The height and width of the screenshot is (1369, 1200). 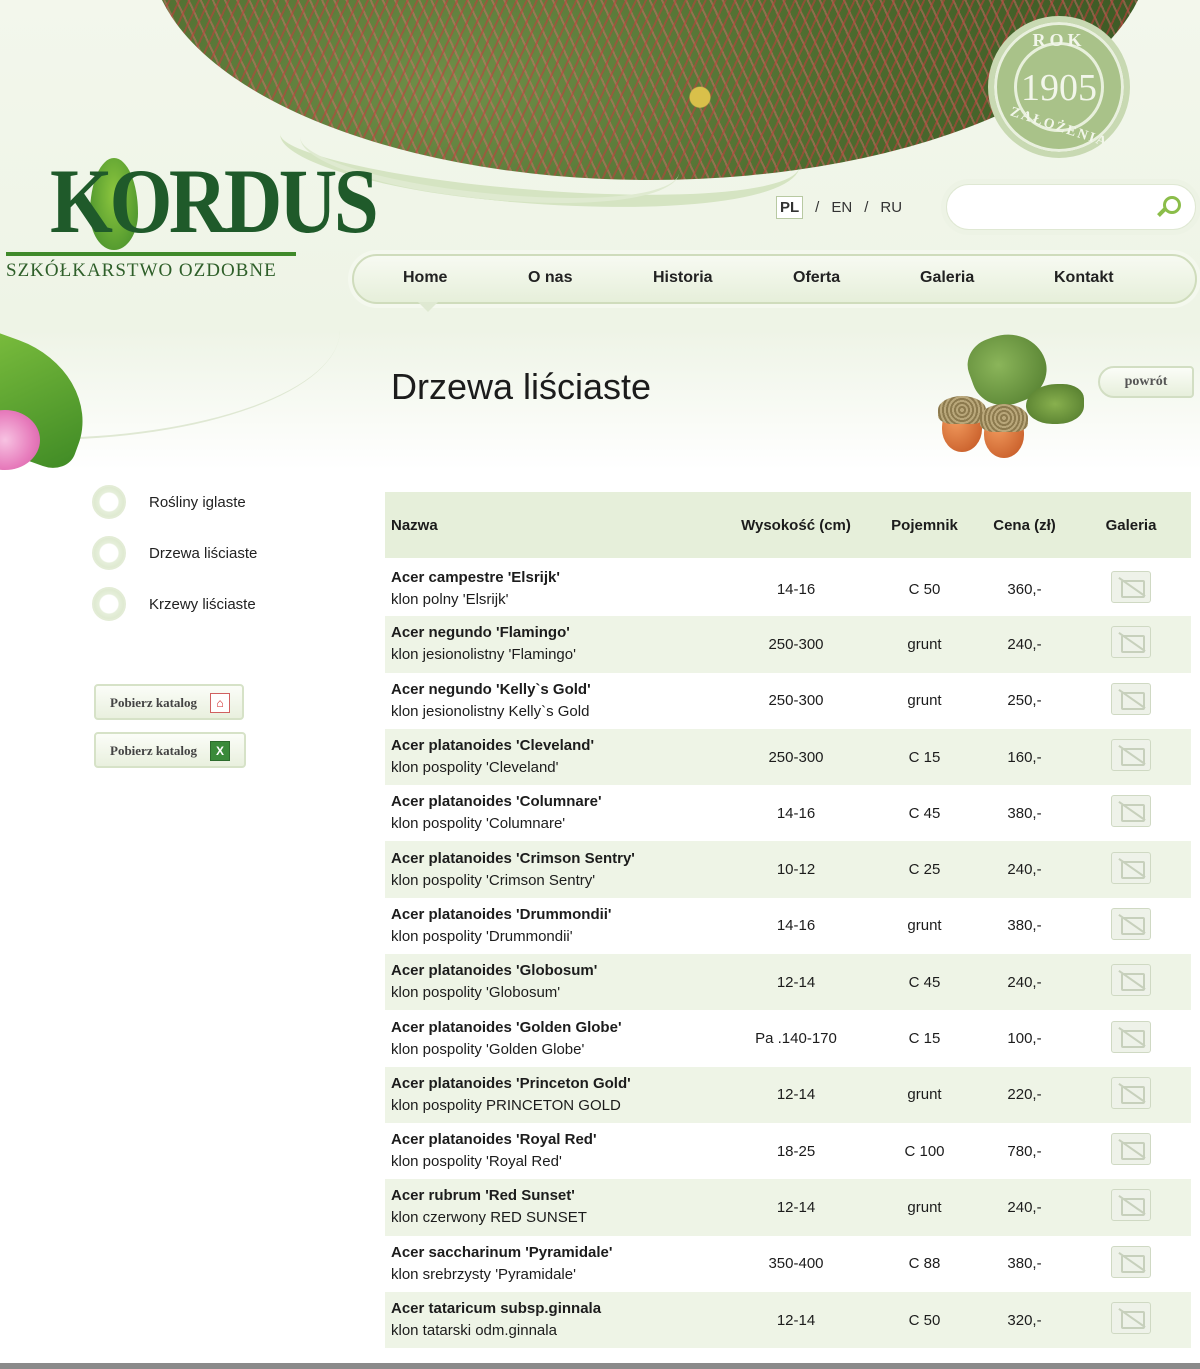 What do you see at coordinates (790, 207) in the screenshot?
I see `lang-pl: PL` at bounding box center [790, 207].